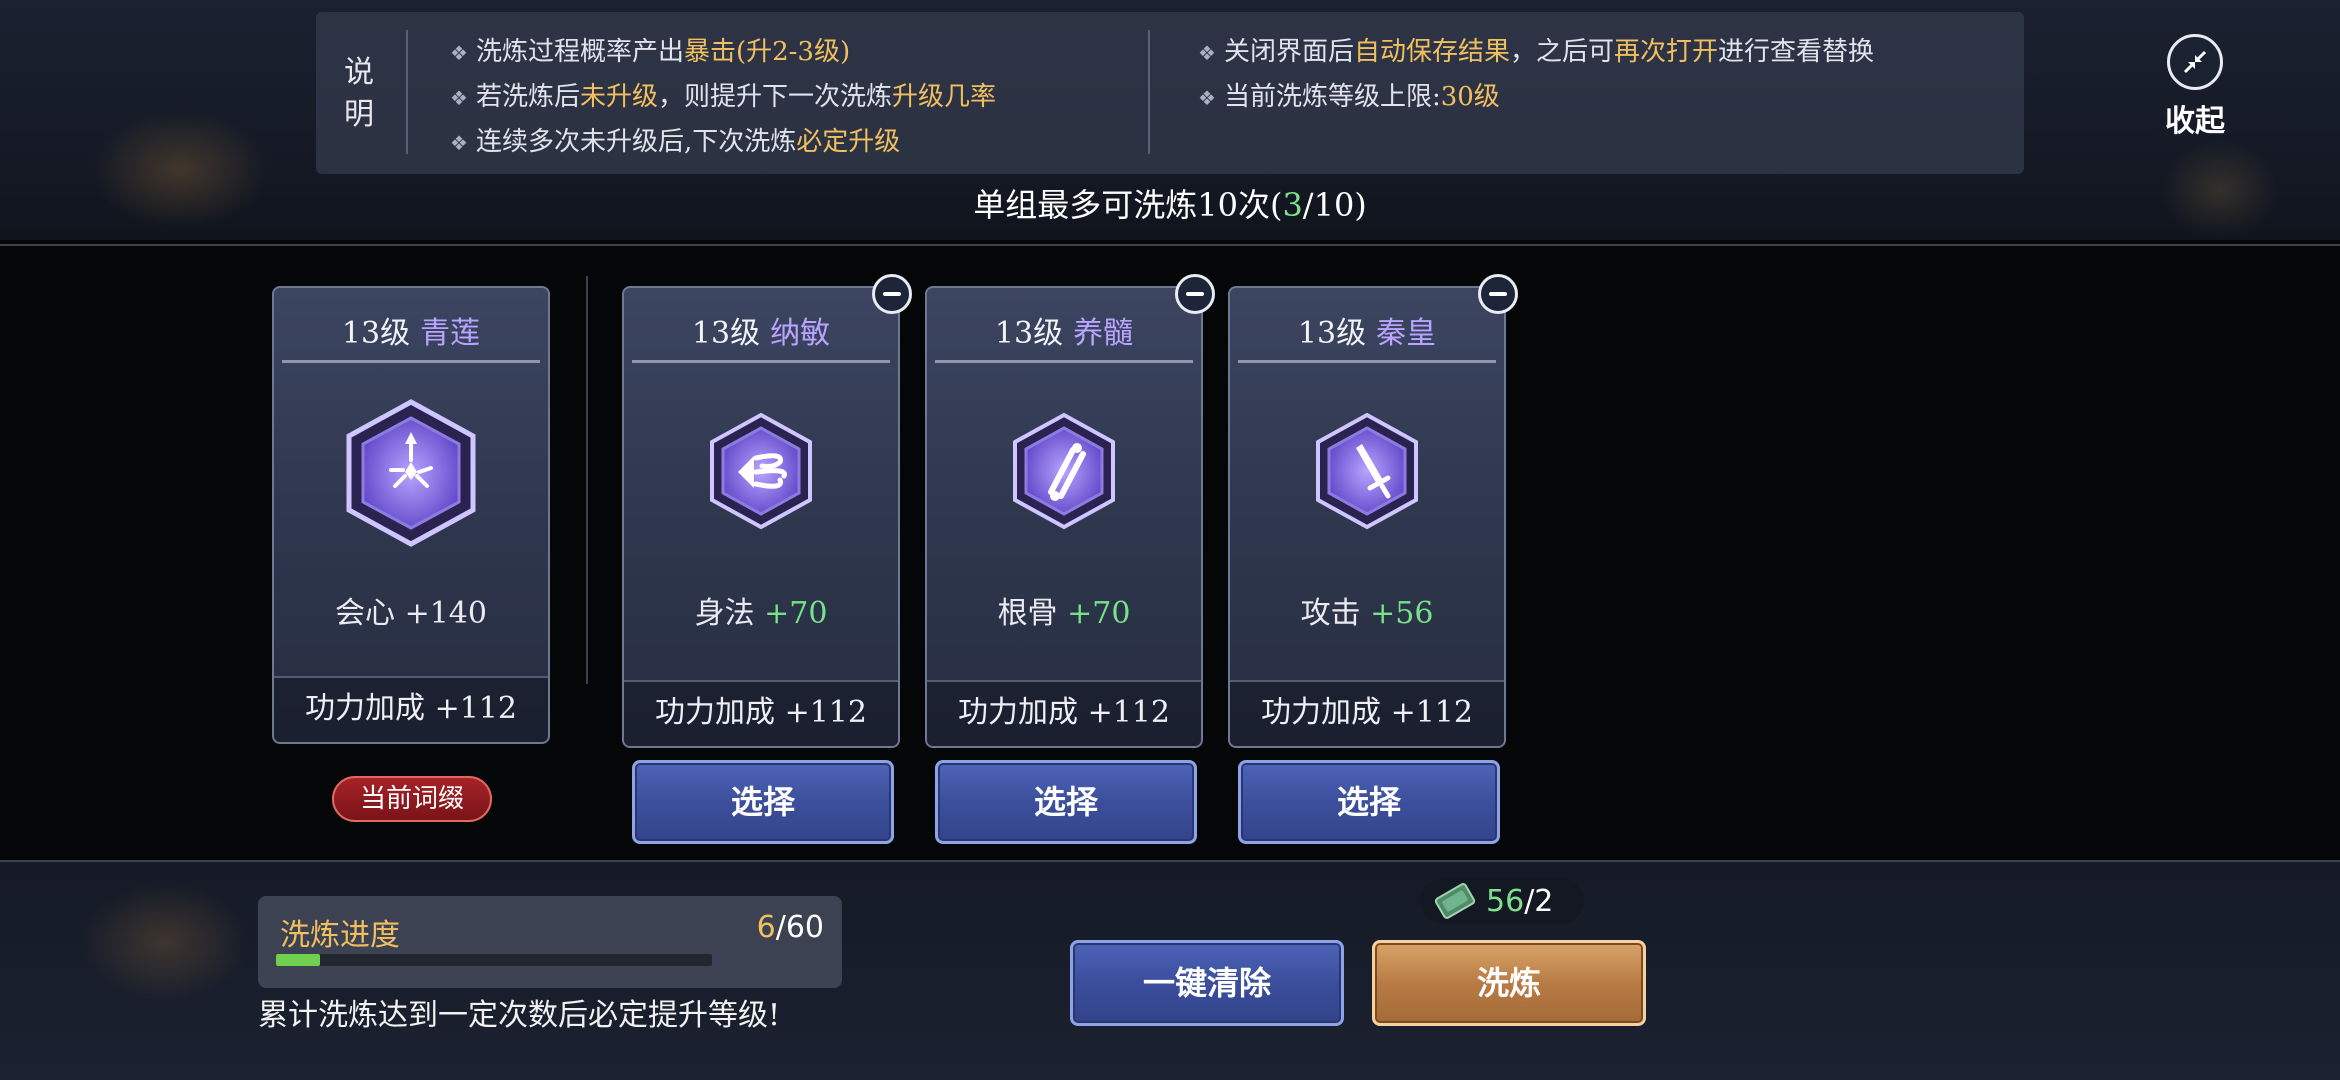 This screenshot has width=2340, height=1080. I want to click on speed-wind-icon, so click(761, 473).